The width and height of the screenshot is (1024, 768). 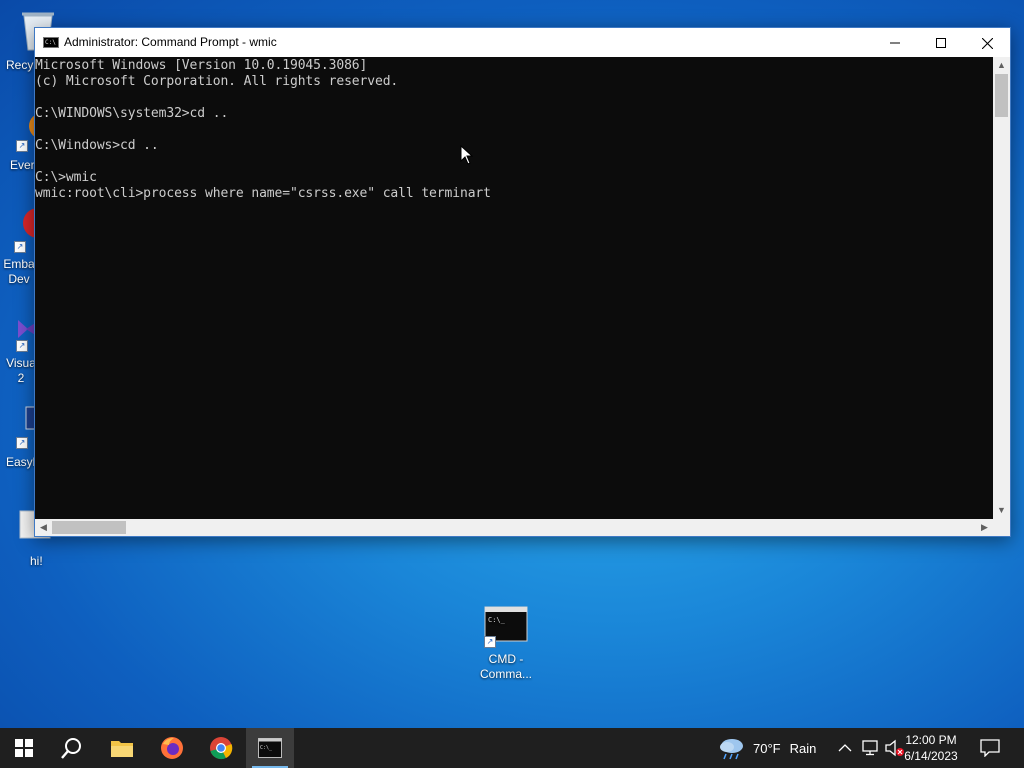 What do you see at coordinates (20, 65) in the screenshot?
I see `desktop-icon-label: Recy` at bounding box center [20, 65].